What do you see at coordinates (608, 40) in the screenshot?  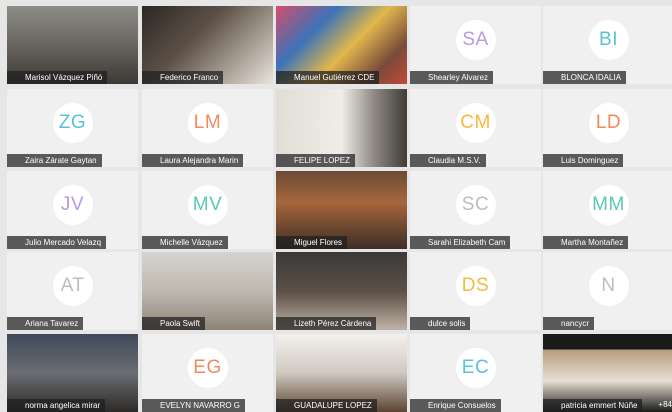 I see `avatar-initials: BI` at bounding box center [608, 40].